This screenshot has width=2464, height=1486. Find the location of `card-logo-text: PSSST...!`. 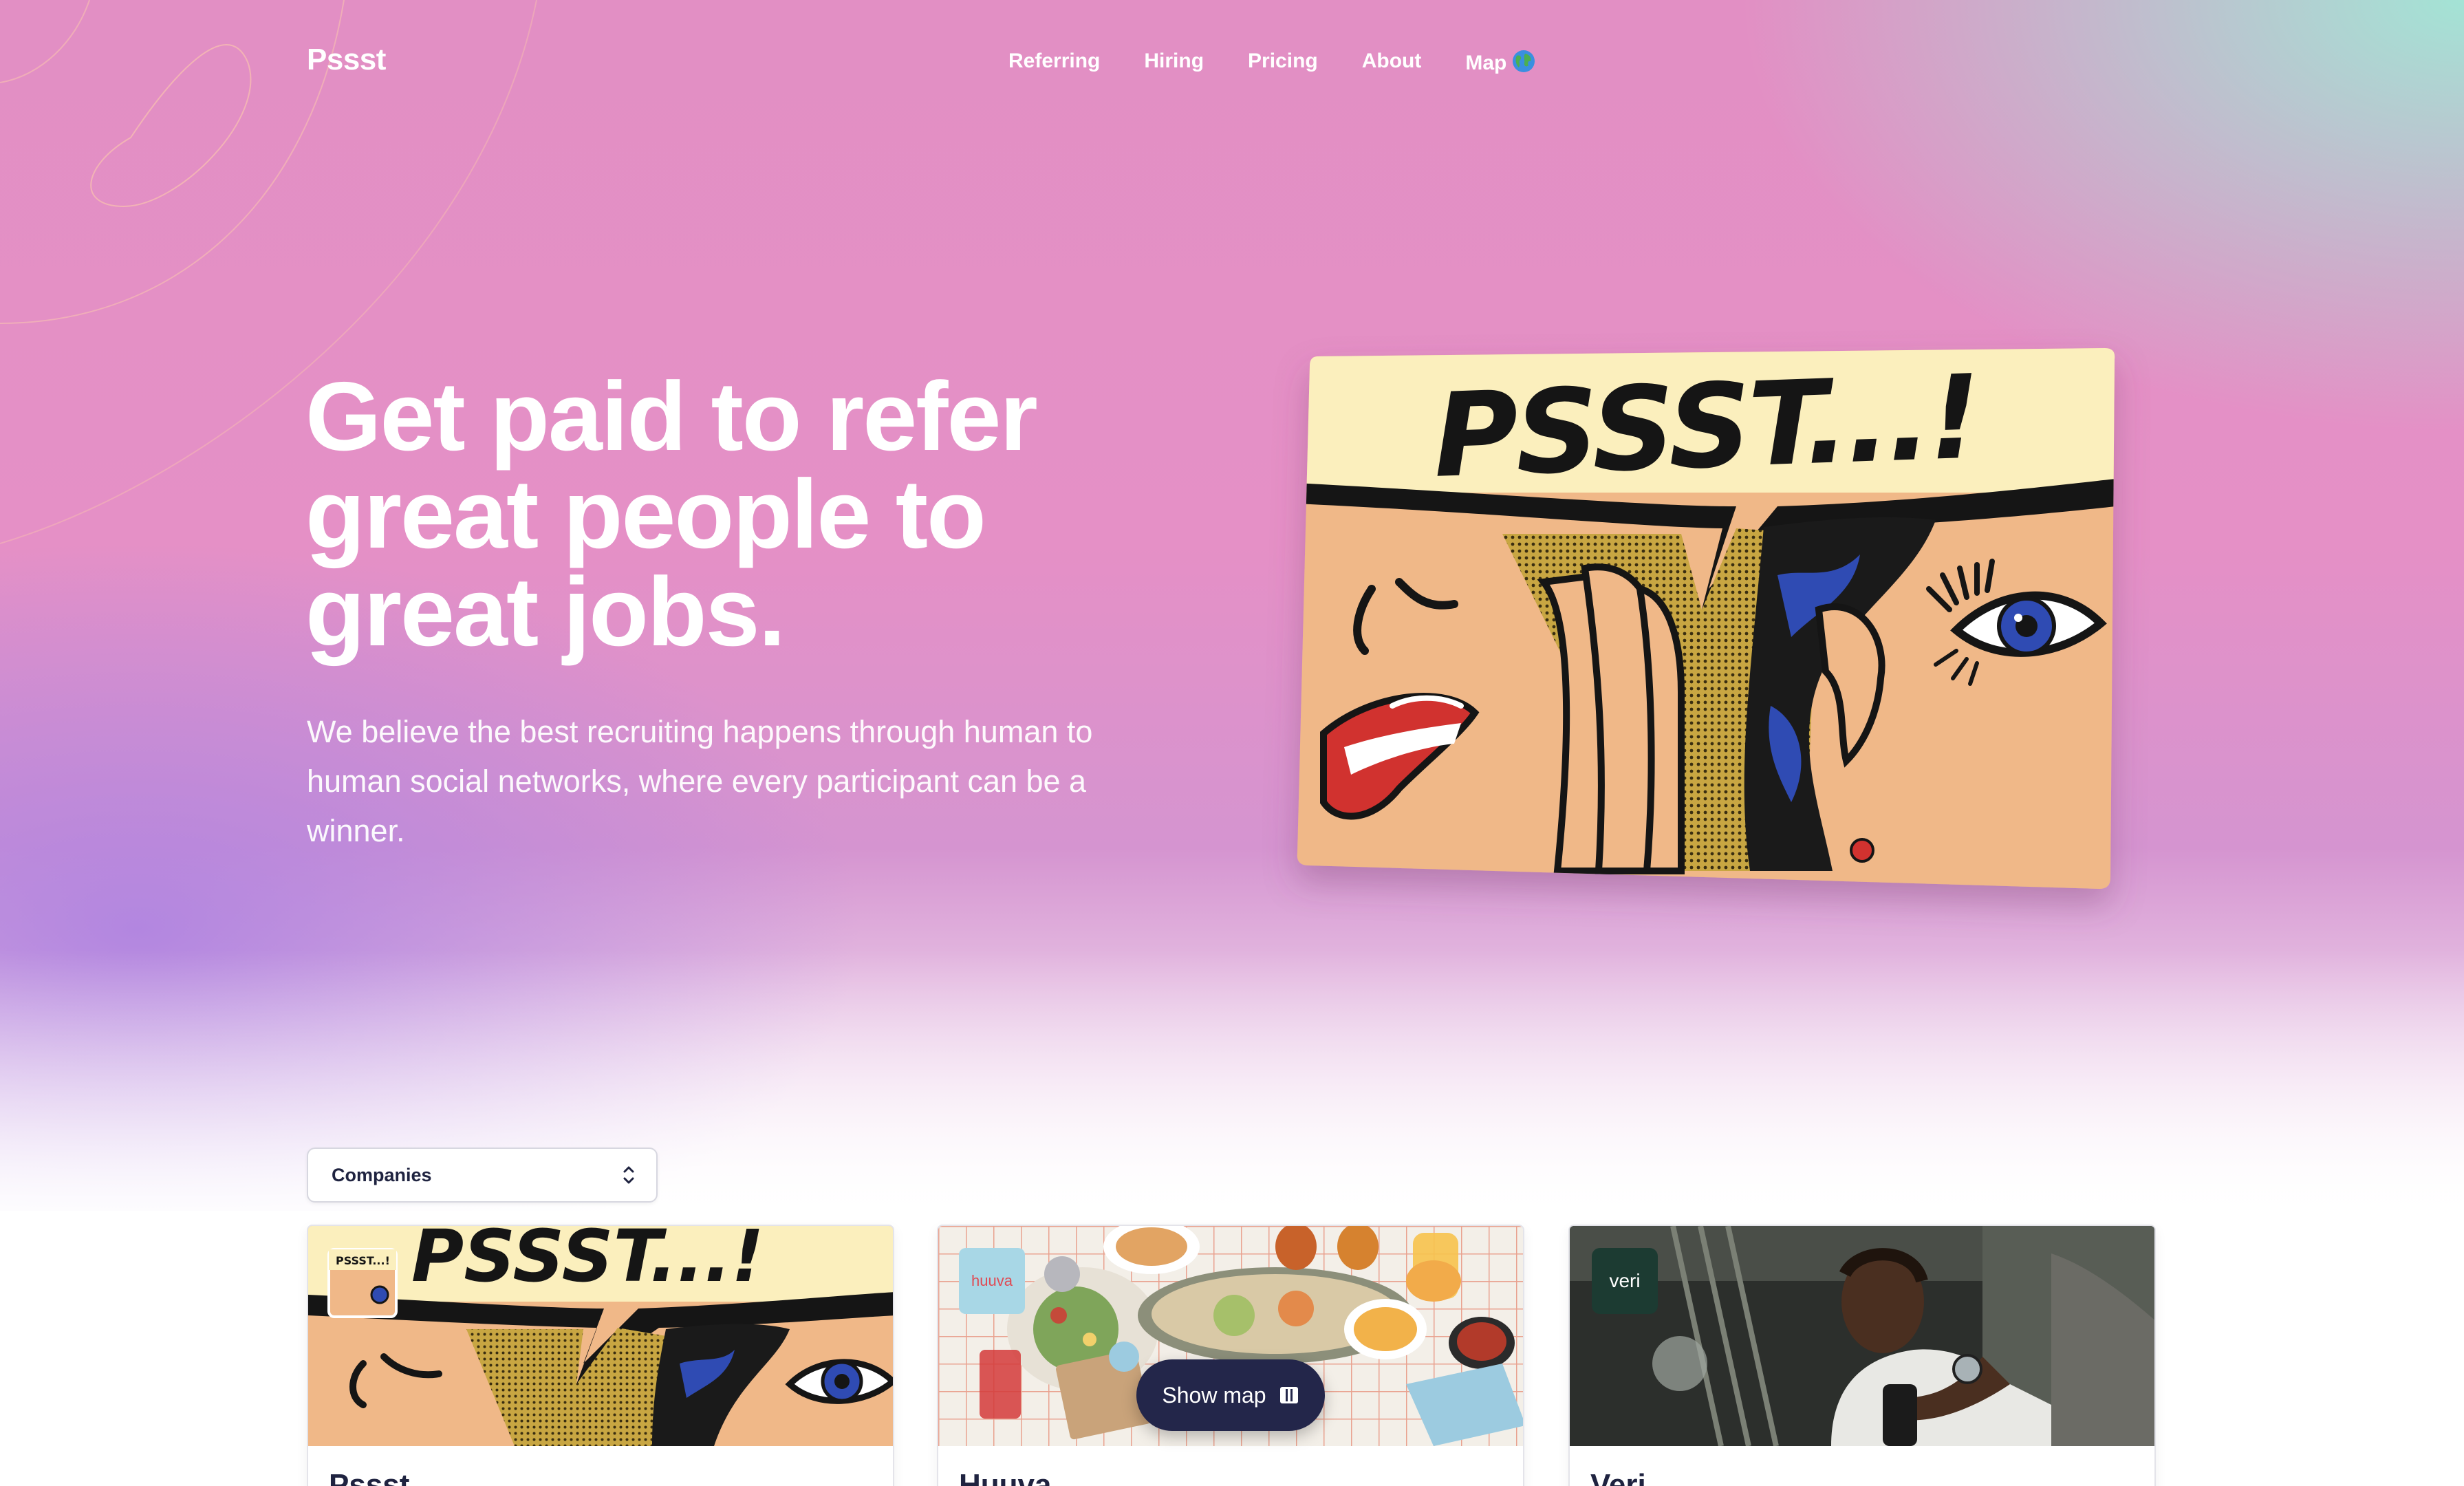

card-logo-text: PSSST...! is located at coordinates (363, 1260).